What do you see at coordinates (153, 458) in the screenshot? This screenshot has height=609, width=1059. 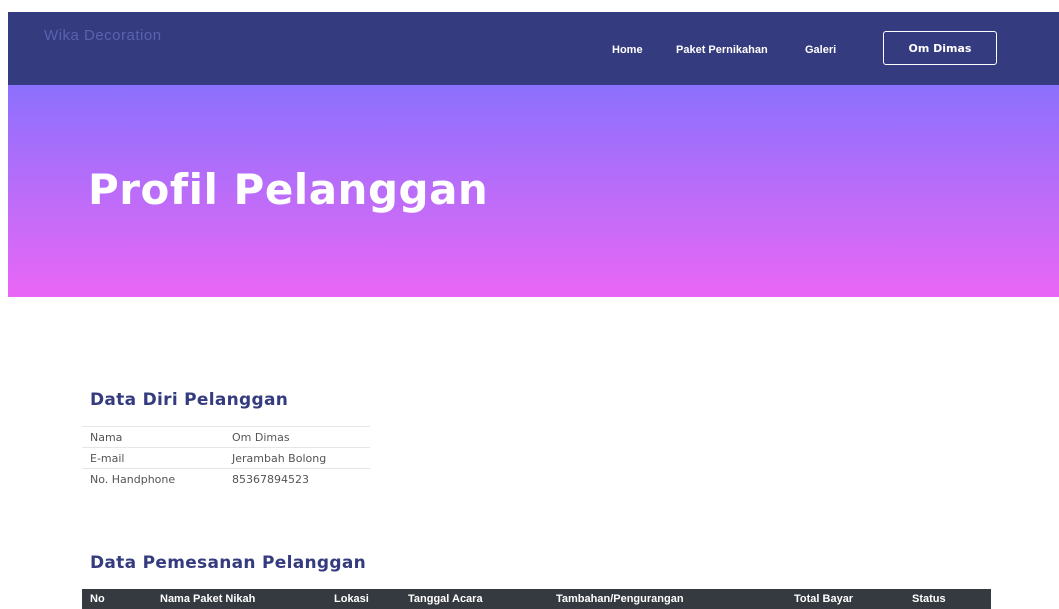 I see `profile-label: E-mail` at bounding box center [153, 458].